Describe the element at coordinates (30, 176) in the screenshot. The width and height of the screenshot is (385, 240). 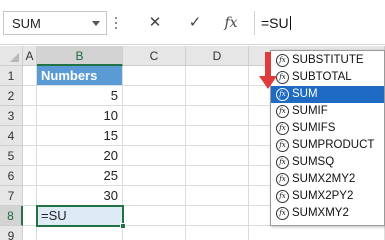
I see `cell-a6` at that location.